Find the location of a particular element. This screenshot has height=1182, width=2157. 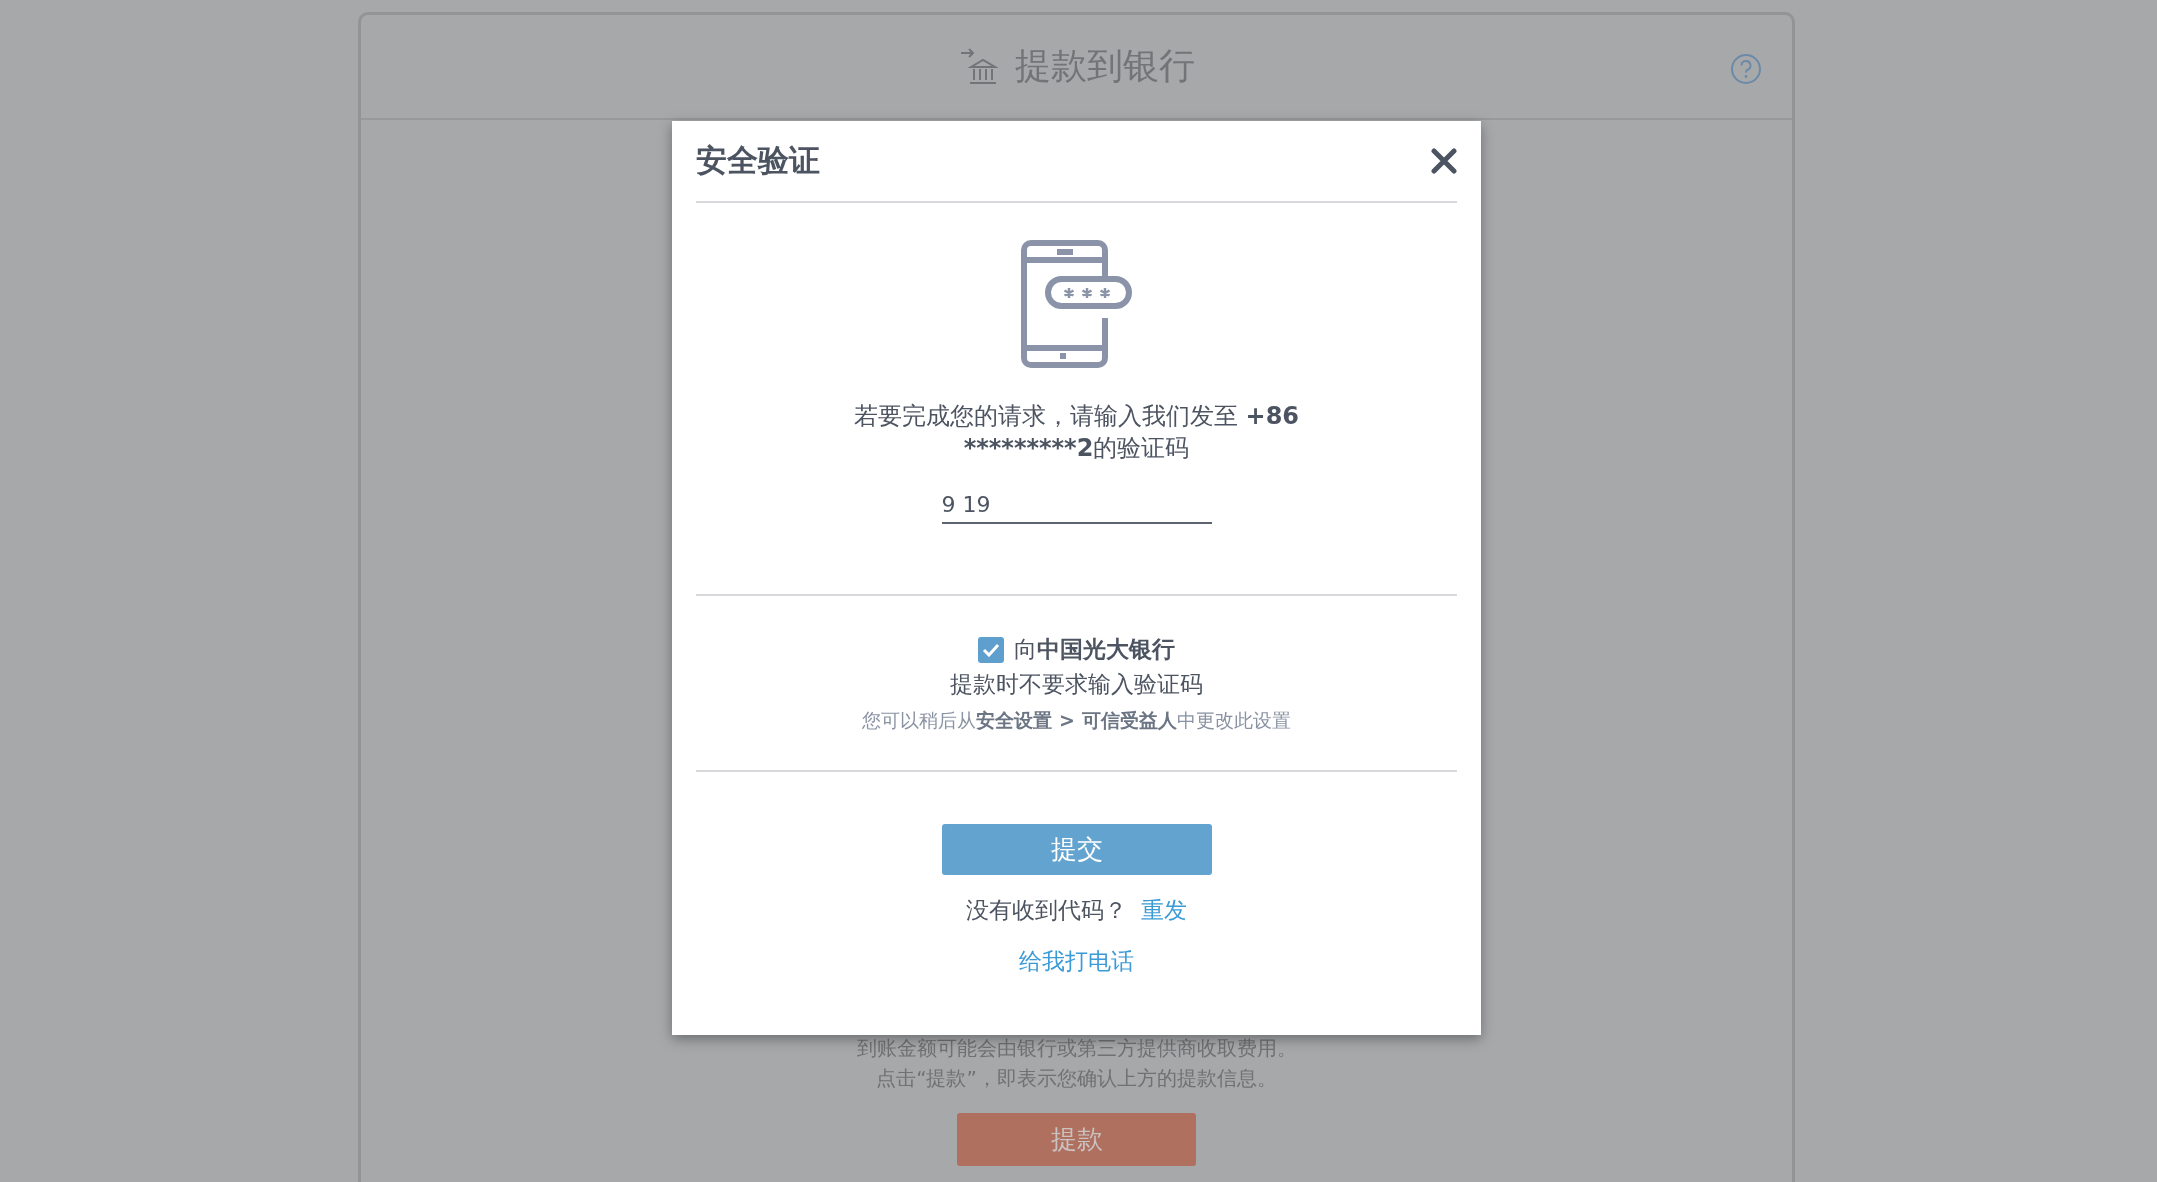

call-me-link: 给我打电话 is located at coordinates (1076, 961).